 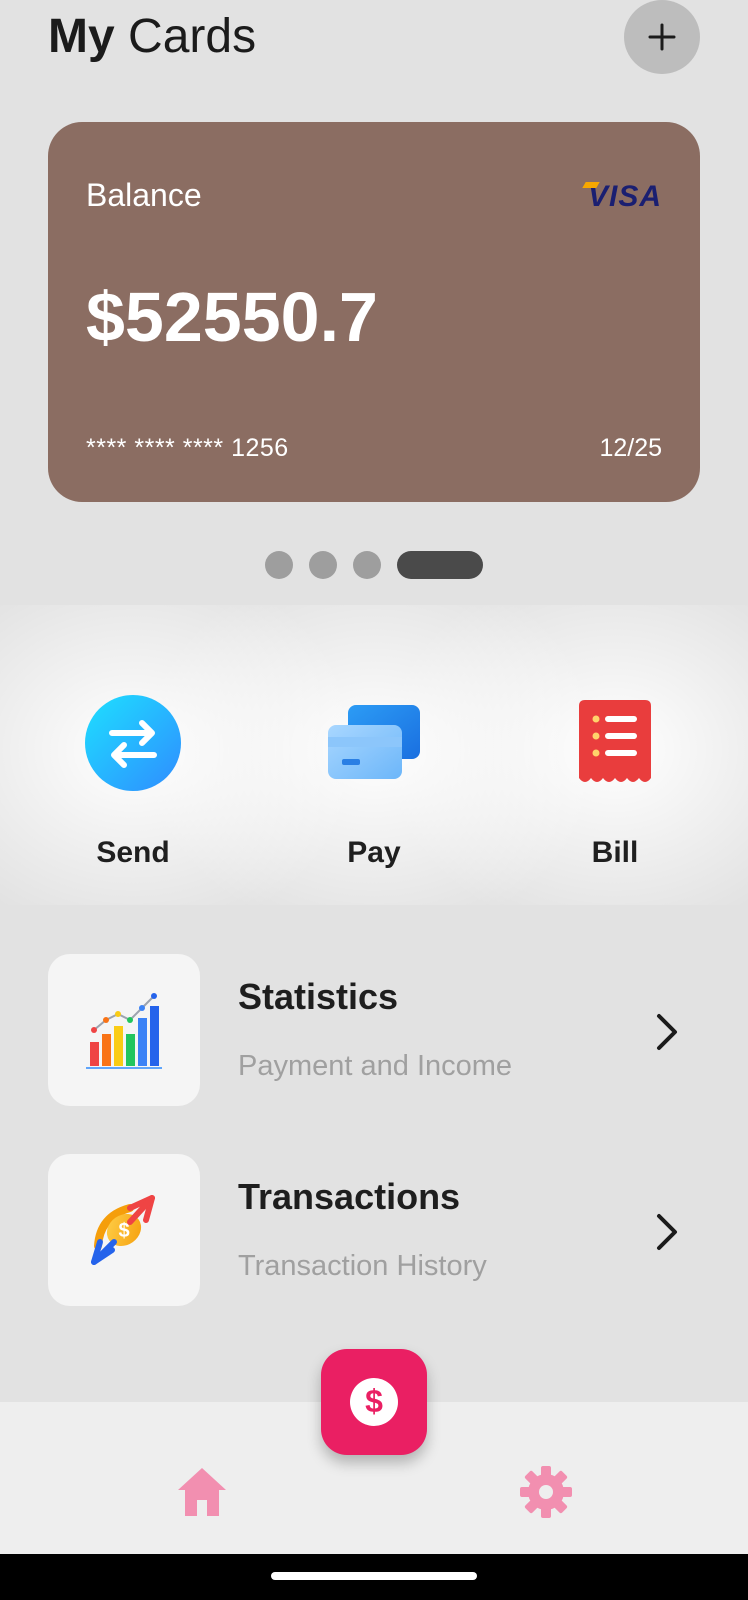 I want to click on system-navigation-bar, so click(x=374, y=1577).